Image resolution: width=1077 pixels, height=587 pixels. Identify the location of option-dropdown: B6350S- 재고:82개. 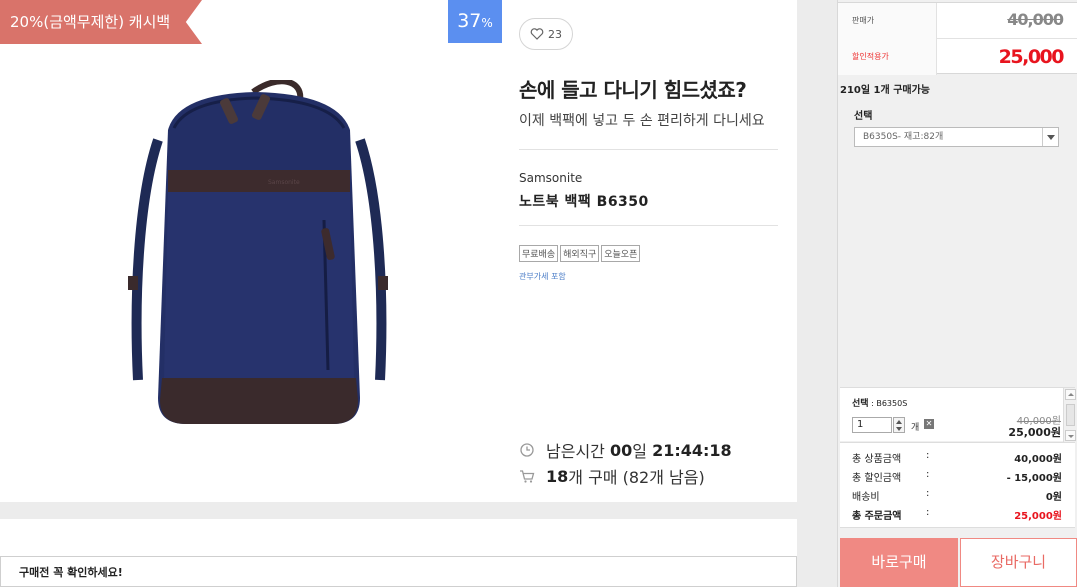
(956, 137).